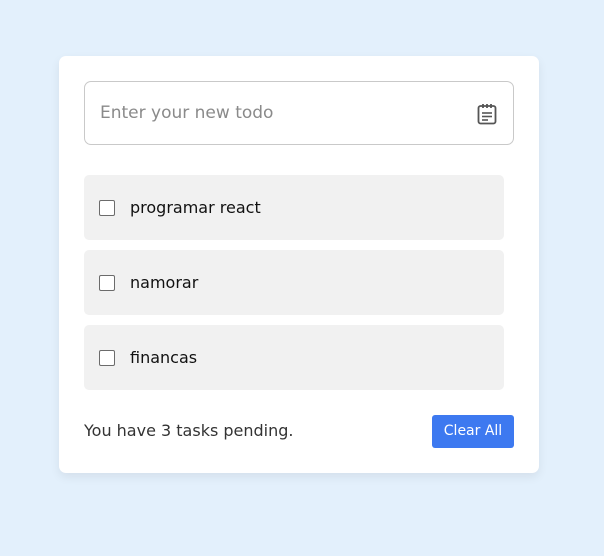 Image resolution: width=604 pixels, height=556 pixels. Describe the element at coordinates (164, 357) in the screenshot. I see `task-label: financas` at that location.